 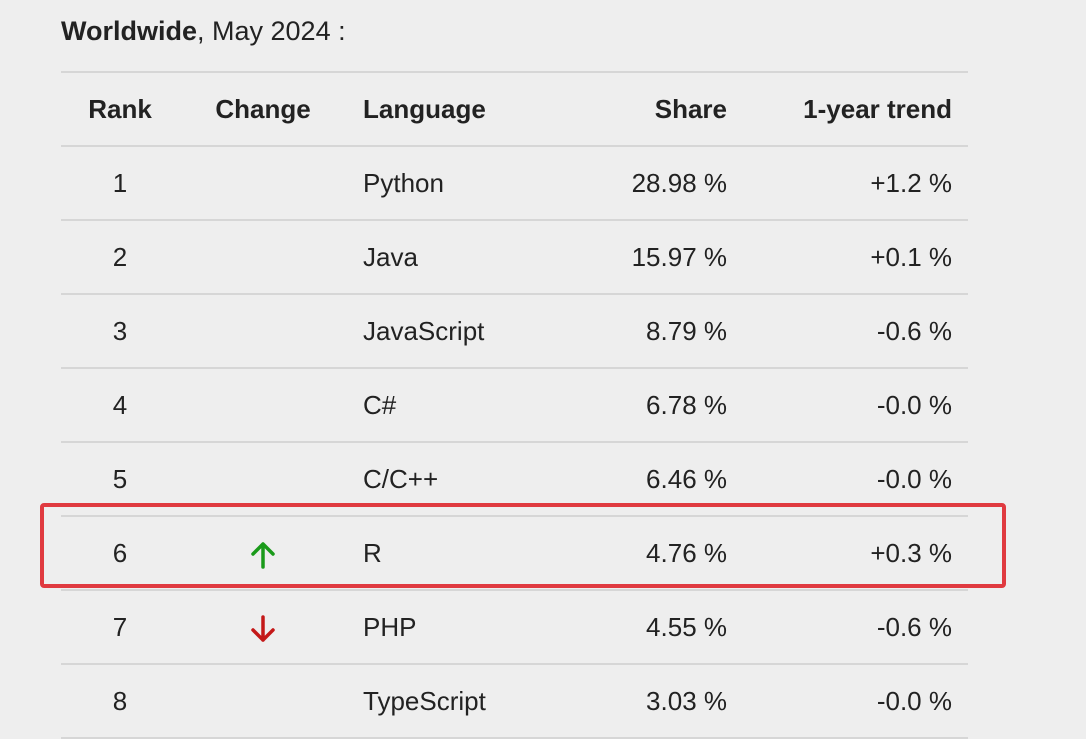 What do you see at coordinates (120, 331) in the screenshot?
I see `rank-cell: 3` at bounding box center [120, 331].